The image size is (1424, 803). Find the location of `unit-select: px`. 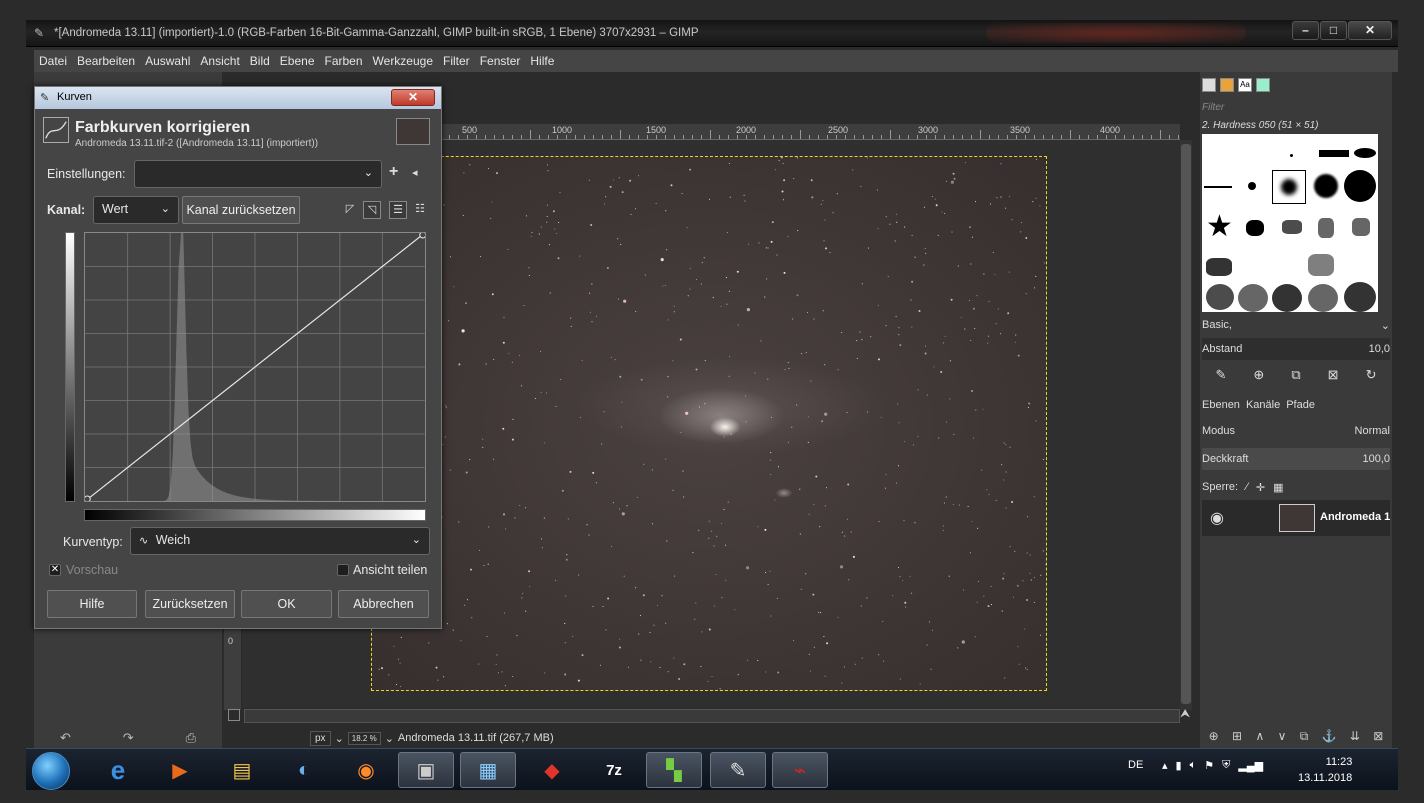

unit-select: px is located at coordinates (320, 738).